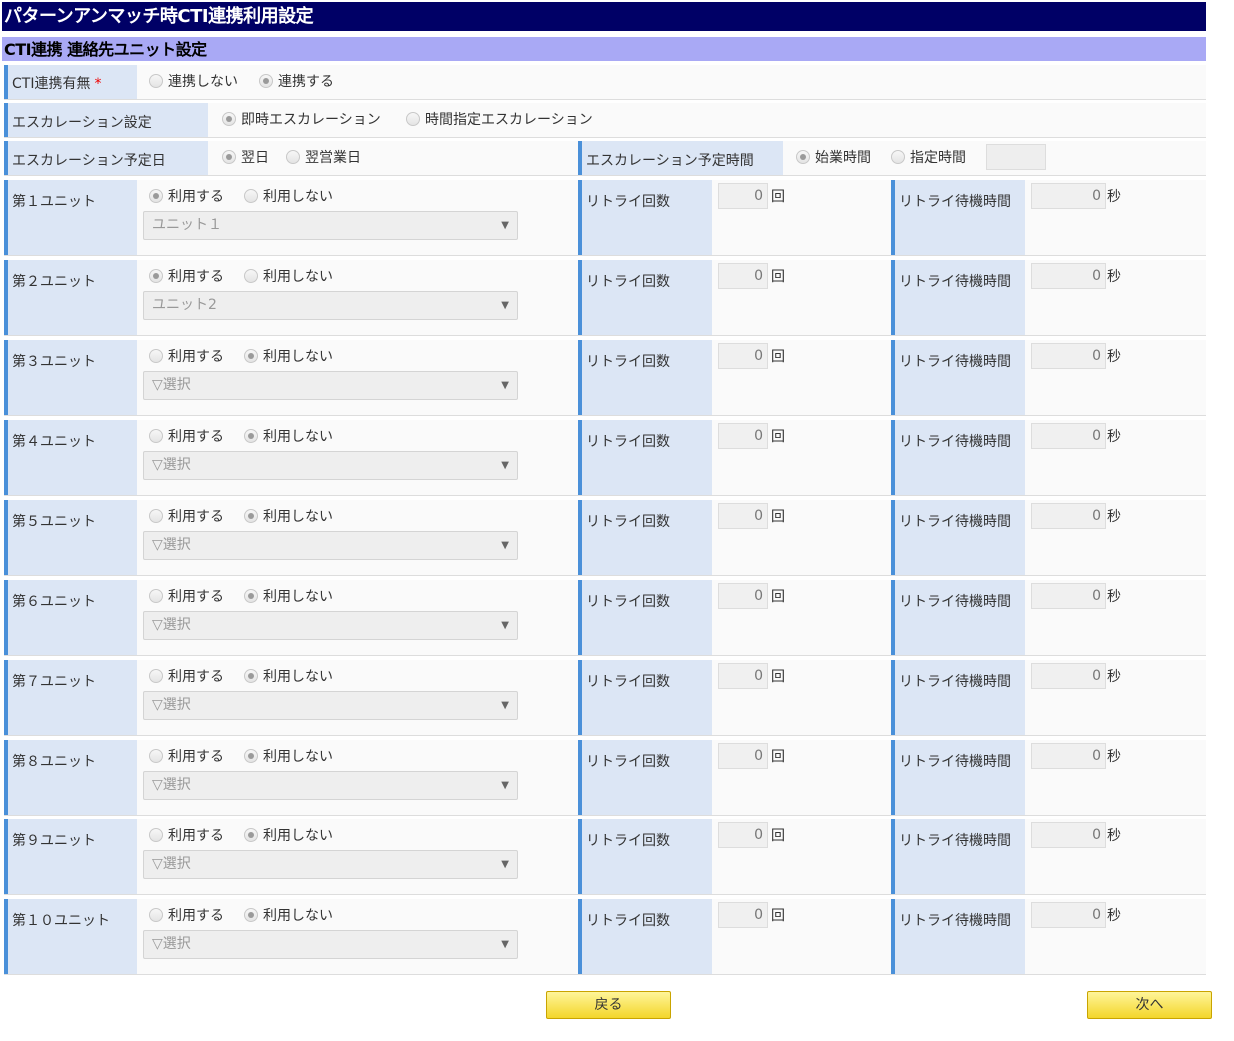 Image resolution: width=1234 pixels, height=1041 pixels. I want to click on page-title: パターンアンマッチ時CTI連携利用設定, so click(604, 16).